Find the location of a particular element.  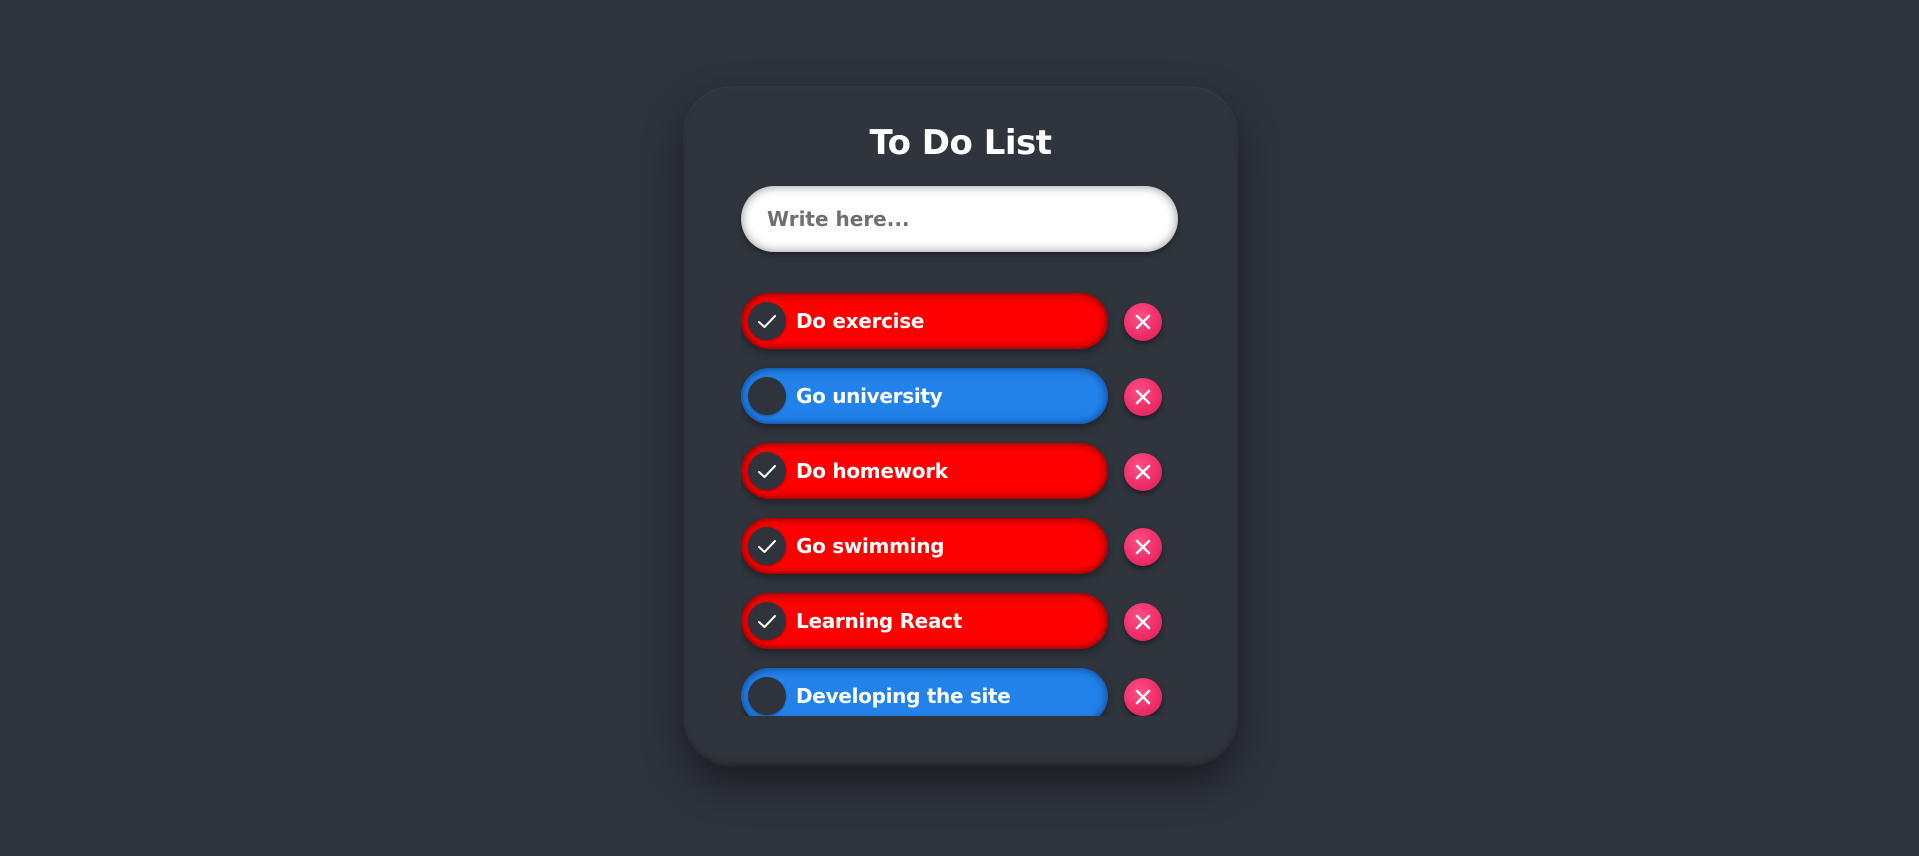

task-item: Developing the site is located at coordinates (956, 692).